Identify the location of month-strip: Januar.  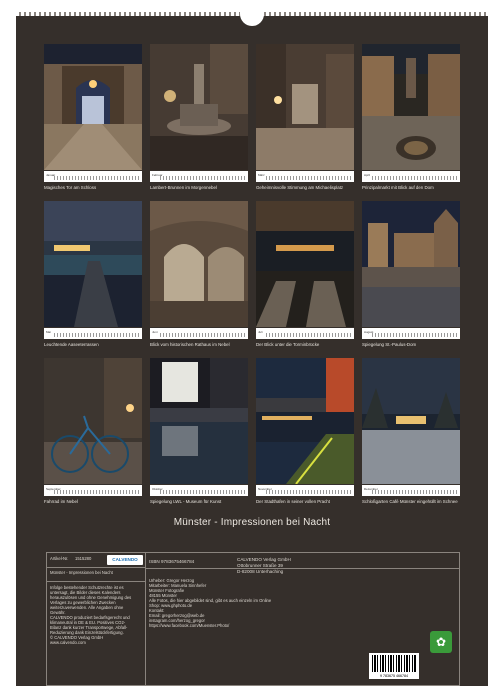
(93, 176).